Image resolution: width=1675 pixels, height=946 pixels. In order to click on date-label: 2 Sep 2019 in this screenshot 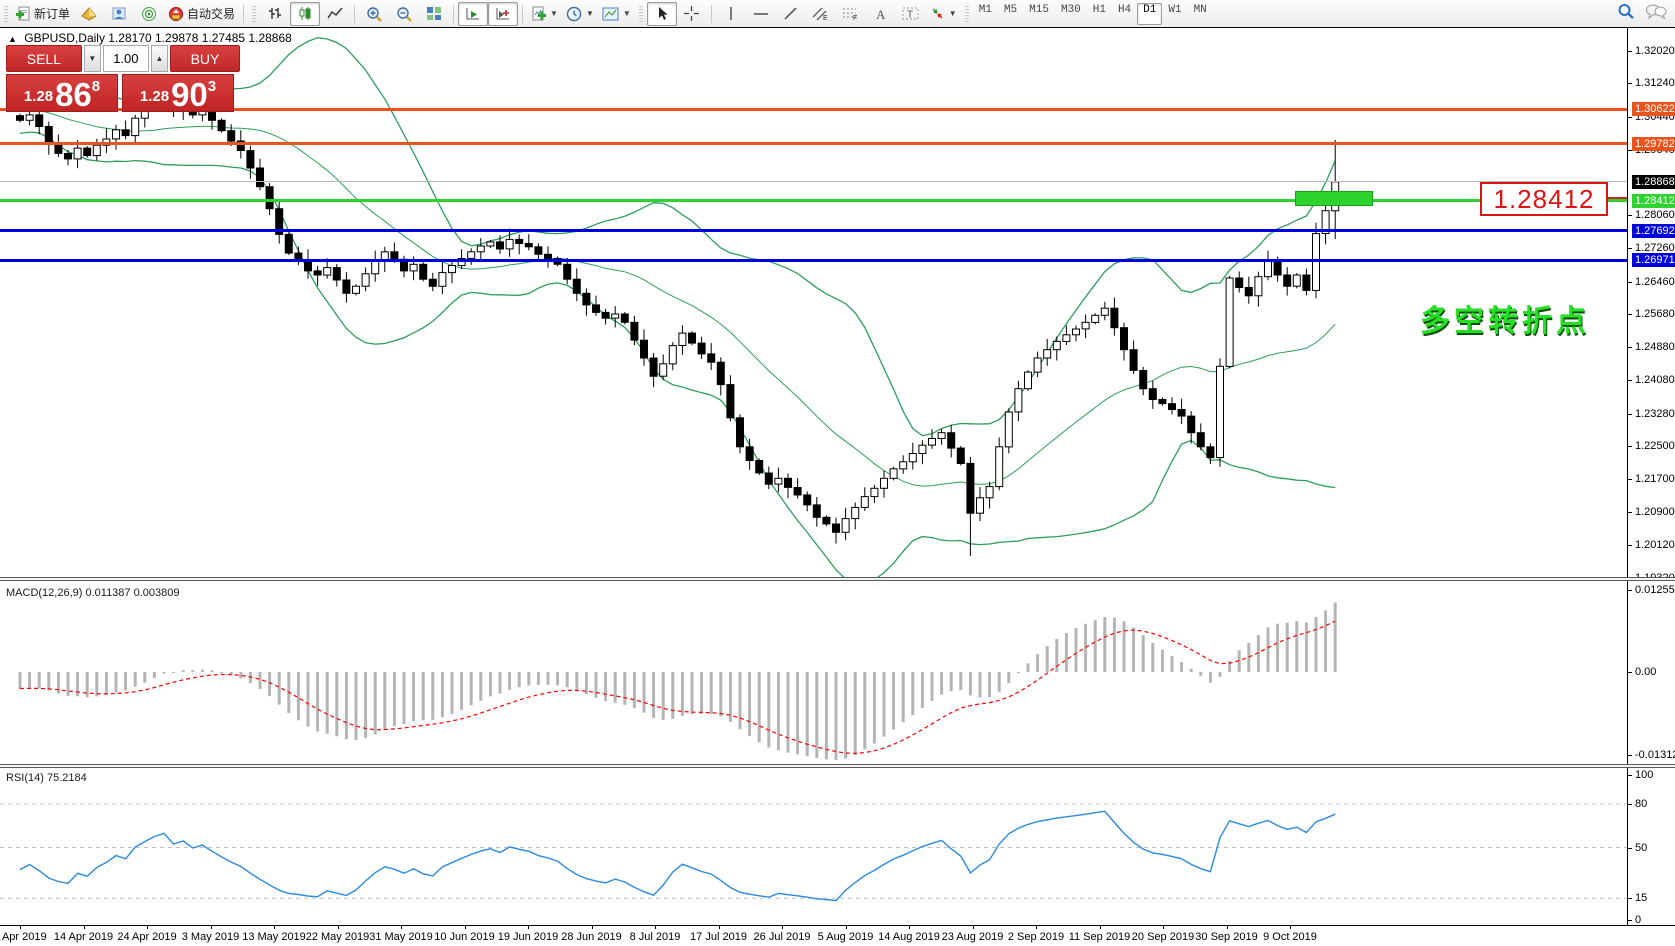, I will do `click(1036, 937)`.